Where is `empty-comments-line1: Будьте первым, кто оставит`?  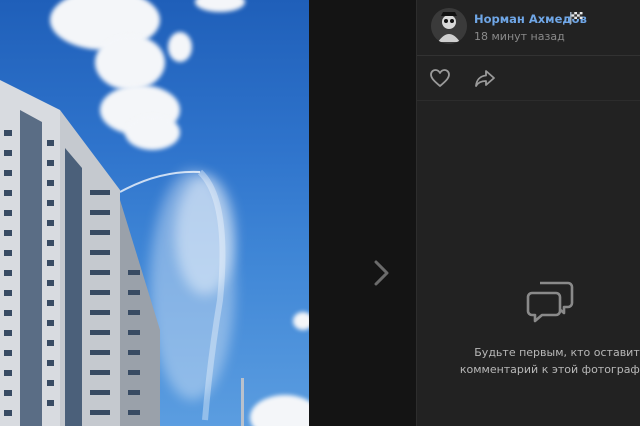 empty-comments-line1: Будьте первым, кто оставит is located at coordinates (557, 352).